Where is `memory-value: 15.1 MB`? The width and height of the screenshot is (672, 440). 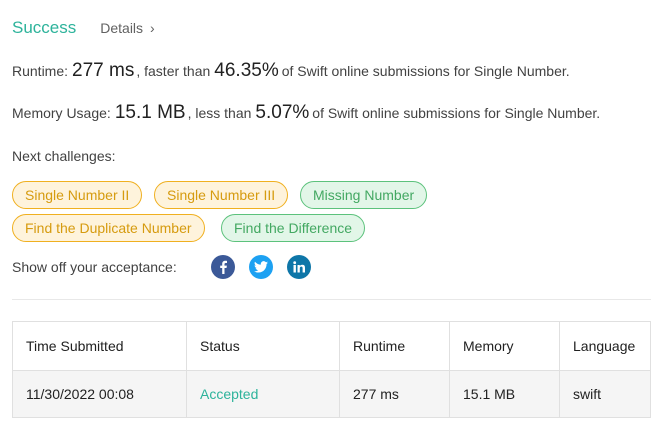 memory-value: 15.1 MB is located at coordinates (150, 112).